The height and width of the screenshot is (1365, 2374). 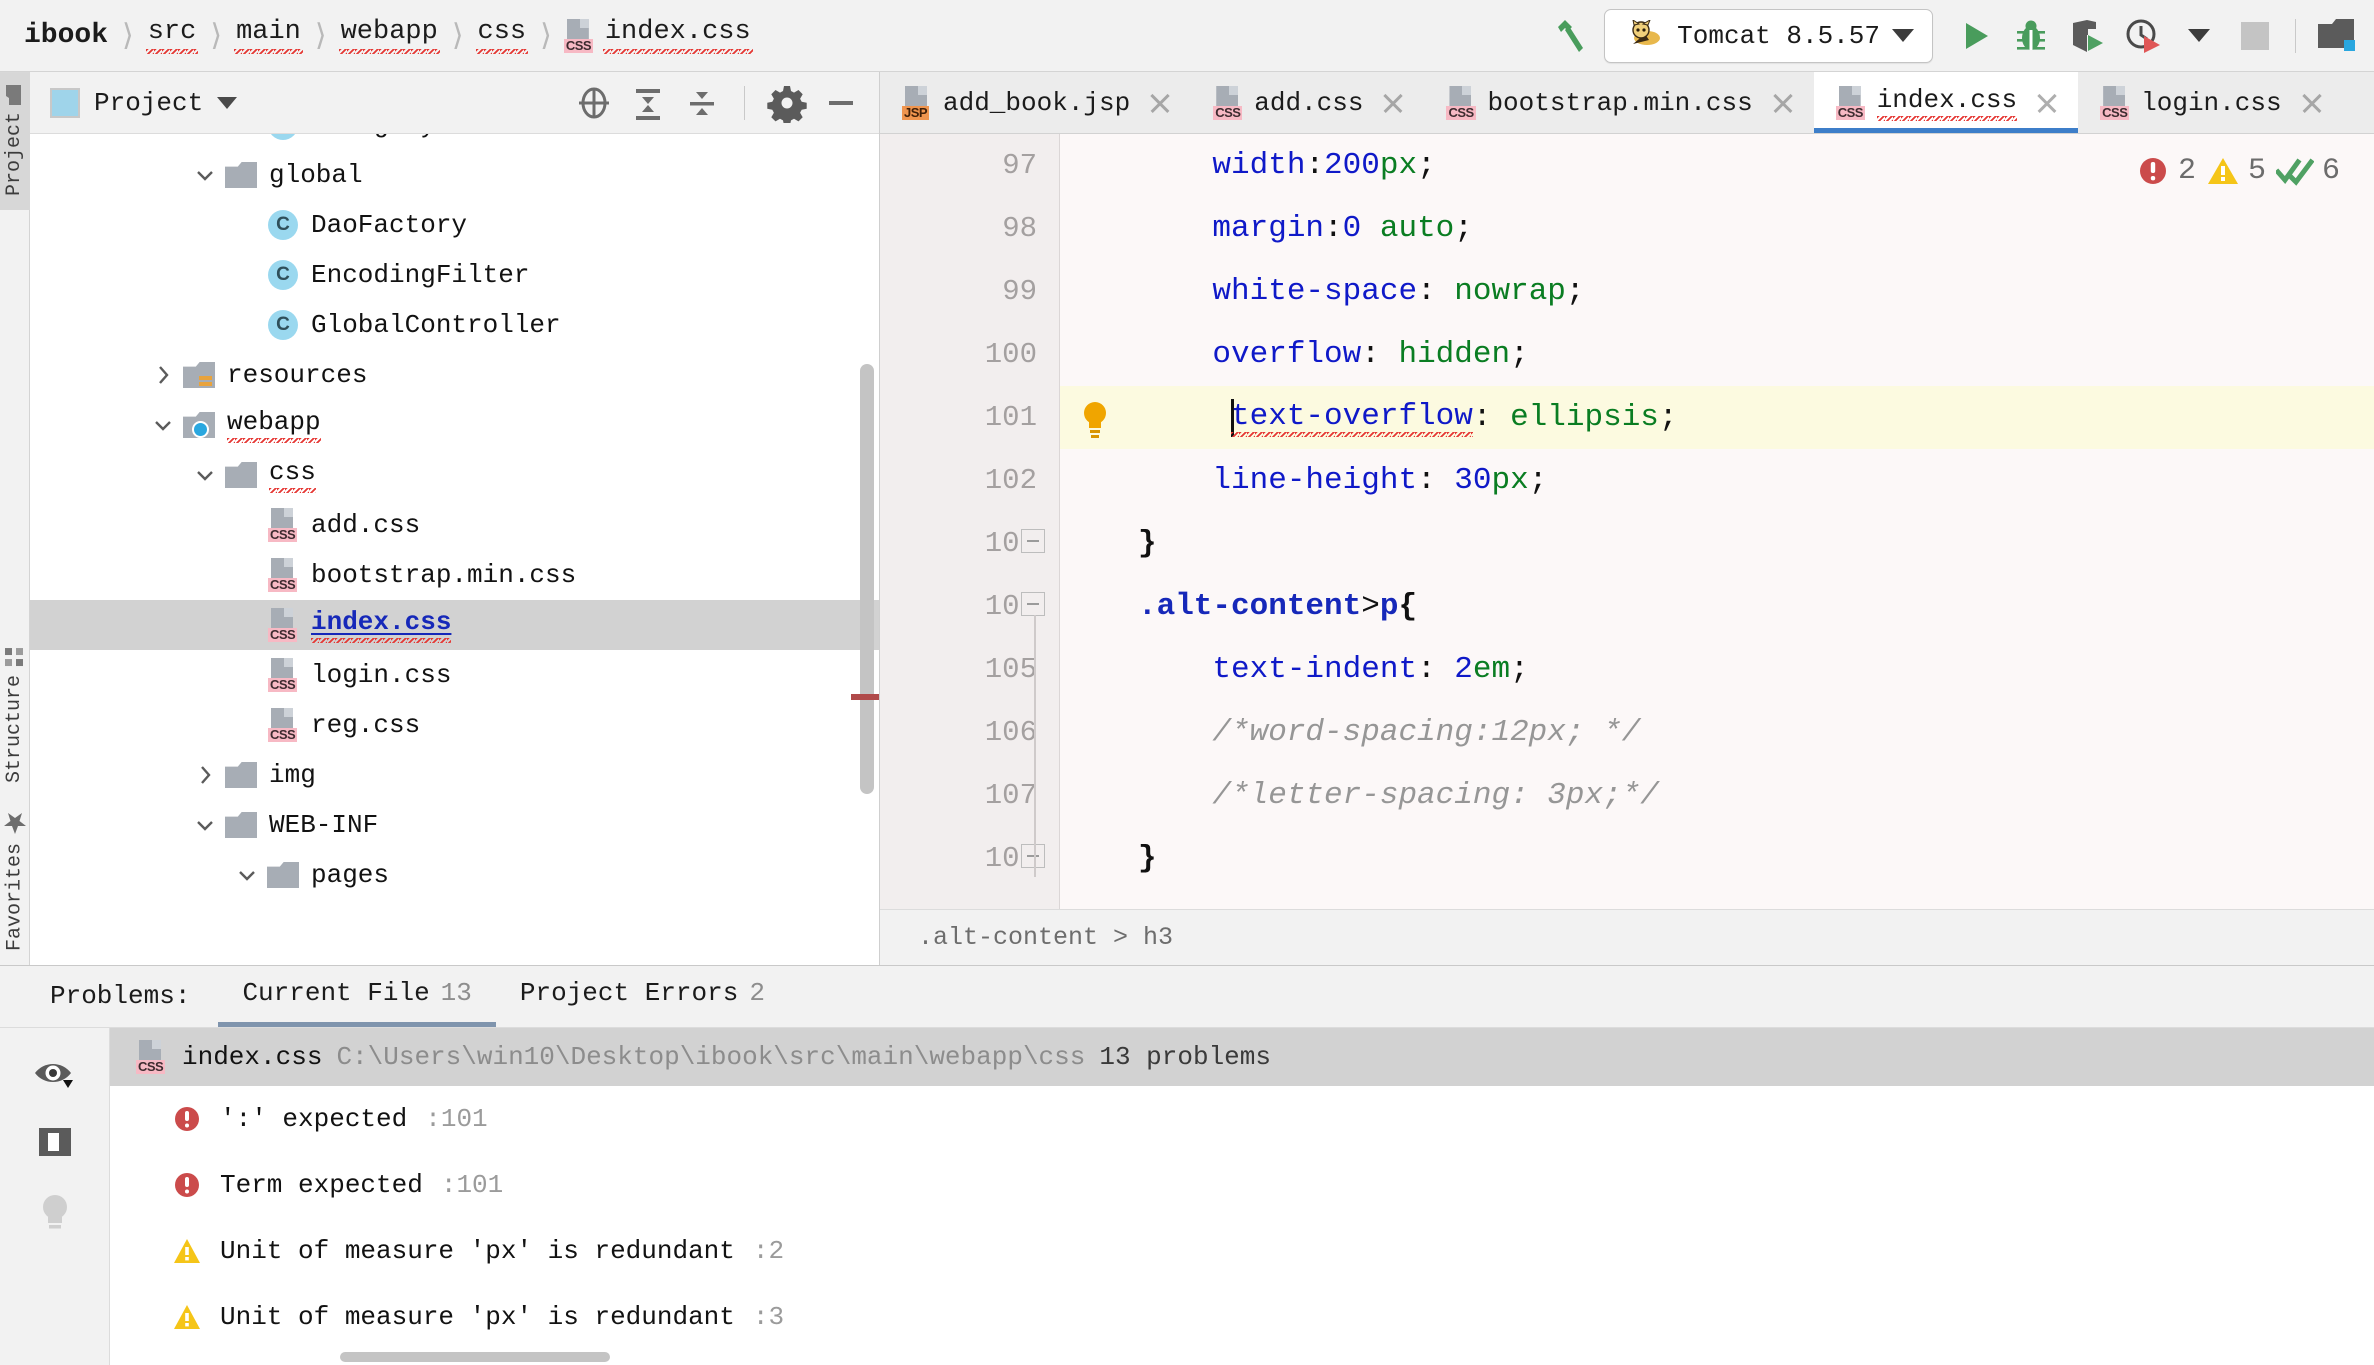 I want to click on run-button, so click(x=1975, y=36).